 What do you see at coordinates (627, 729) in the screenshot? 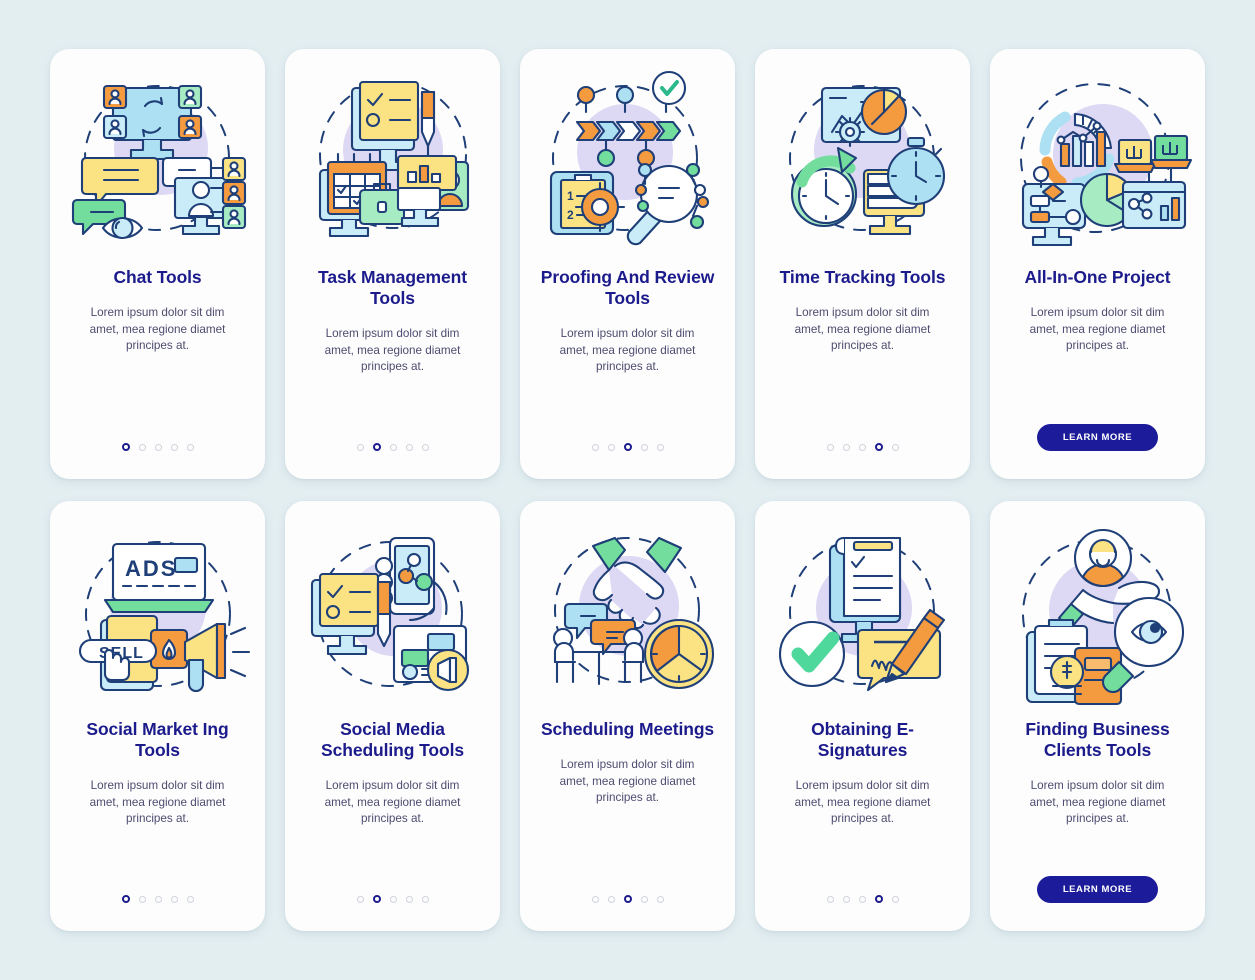
I see `card-title: Scheduling Meetings` at bounding box center [627, 729].